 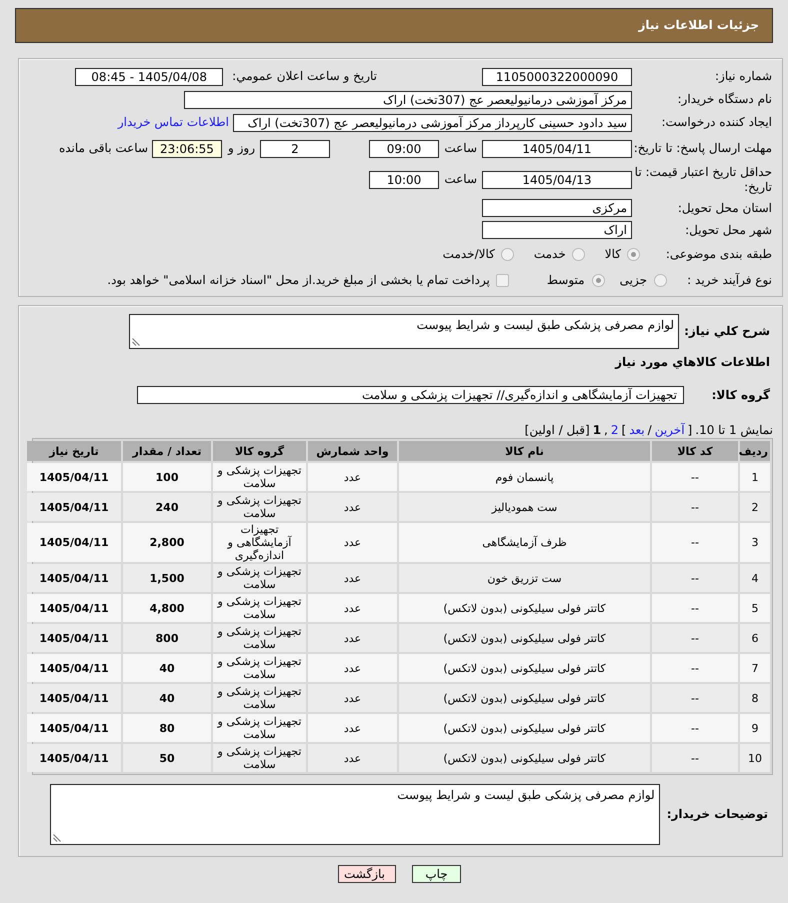 I want to click on radio-label: متوسط, so click(x=565, y=280).